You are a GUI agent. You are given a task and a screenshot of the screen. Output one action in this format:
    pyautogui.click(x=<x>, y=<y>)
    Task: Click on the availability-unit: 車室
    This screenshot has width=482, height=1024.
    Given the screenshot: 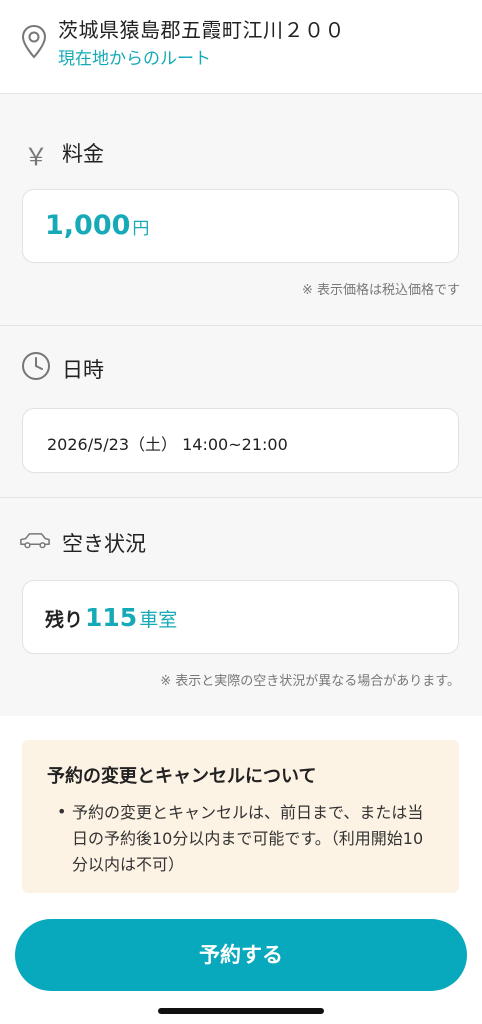 What is the action you would take?
    pyautogui.click(x=158, y=620)
    